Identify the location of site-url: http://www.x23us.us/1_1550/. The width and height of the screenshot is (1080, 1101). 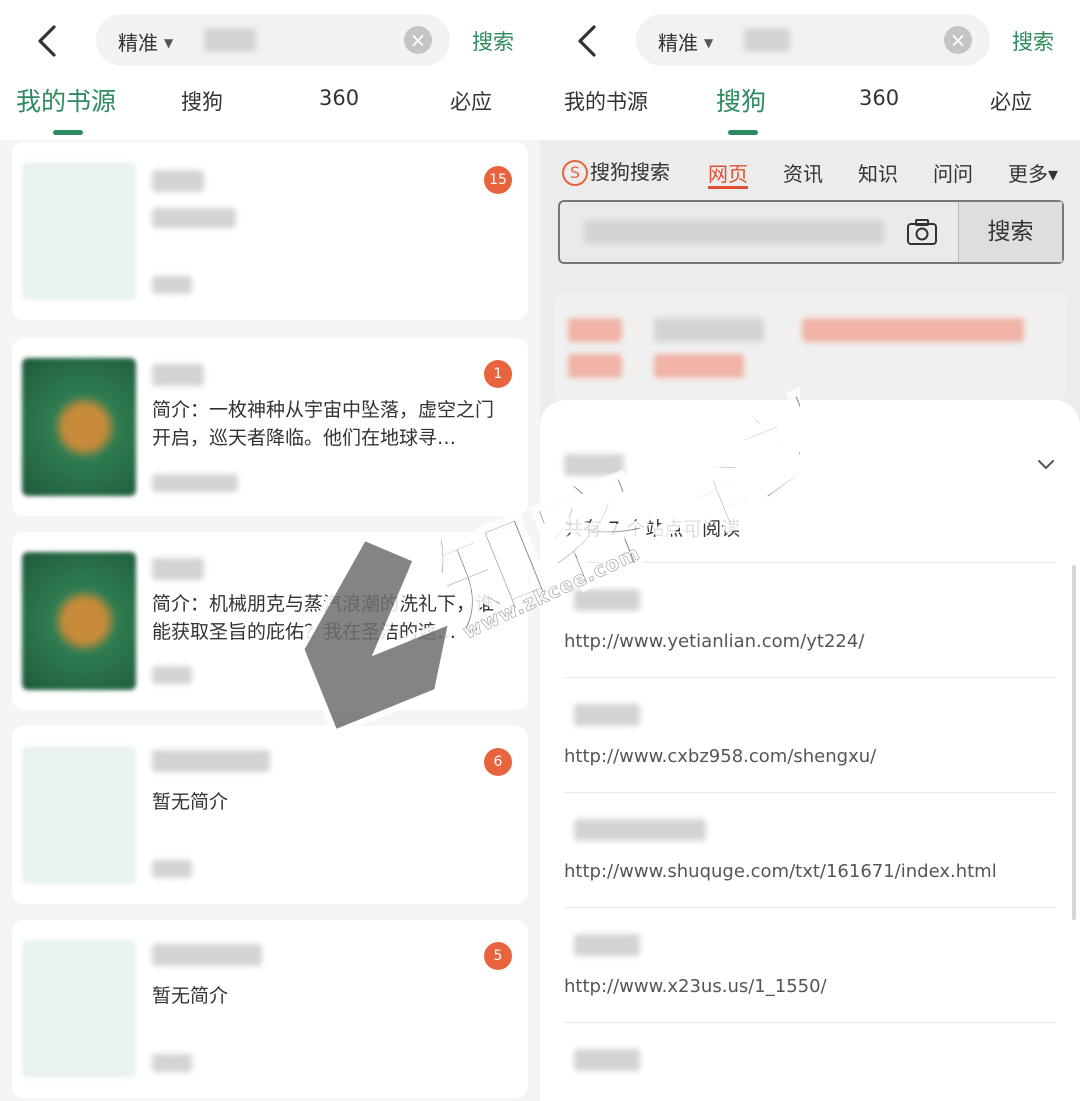
(695, 986).